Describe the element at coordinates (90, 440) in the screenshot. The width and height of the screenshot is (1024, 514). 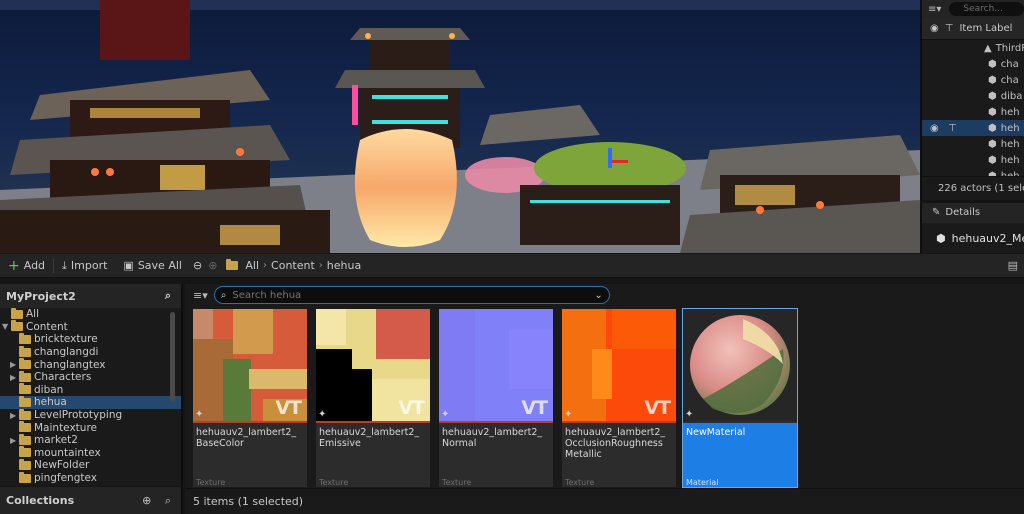
I see `tree-item-market2: ▶ market2` at that location.